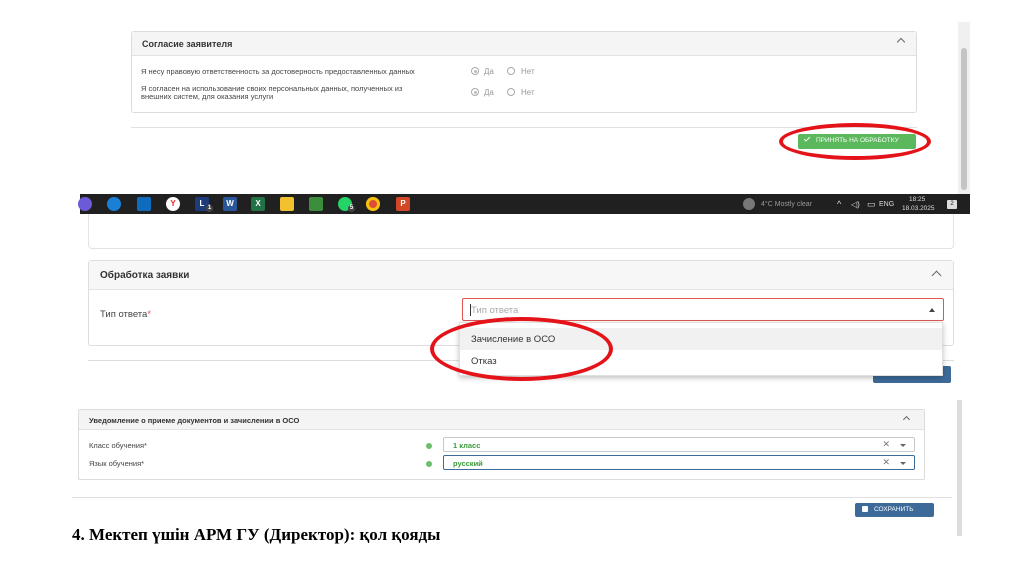 The image size is (1024, 574). I want to click on app-badge: 5, so click(351, 208).